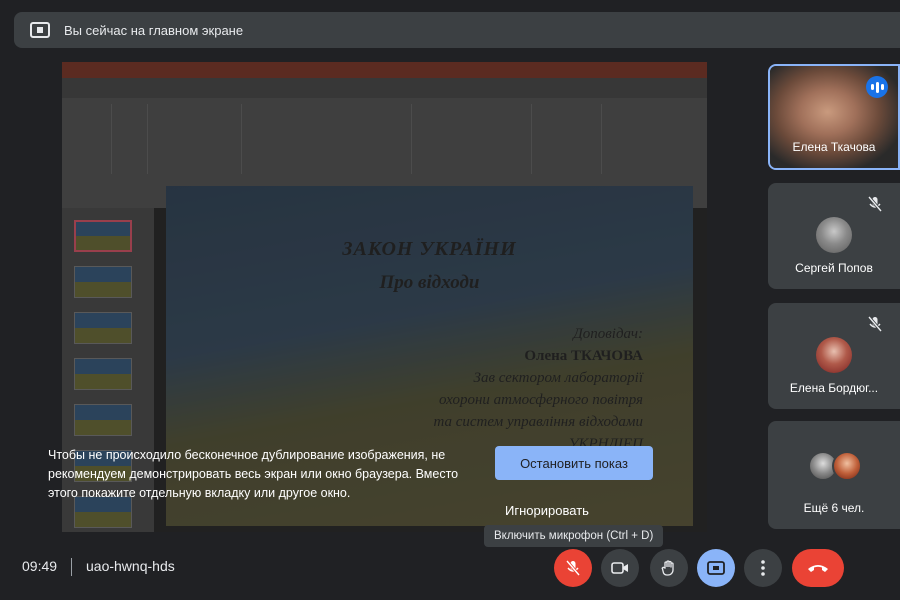 The width and height of the screenshot is (900, 600). Describe the element at coordinates (71, 567) in the screenshot. I see `divider` at that location.